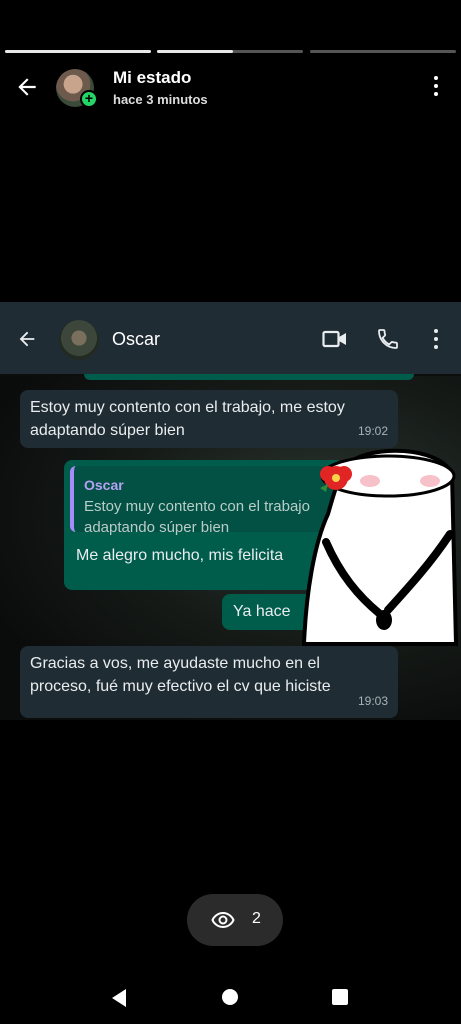  Describe the element at coordinates (249, 377) in the screenshot. I see `message-bubble-partial` at that location.